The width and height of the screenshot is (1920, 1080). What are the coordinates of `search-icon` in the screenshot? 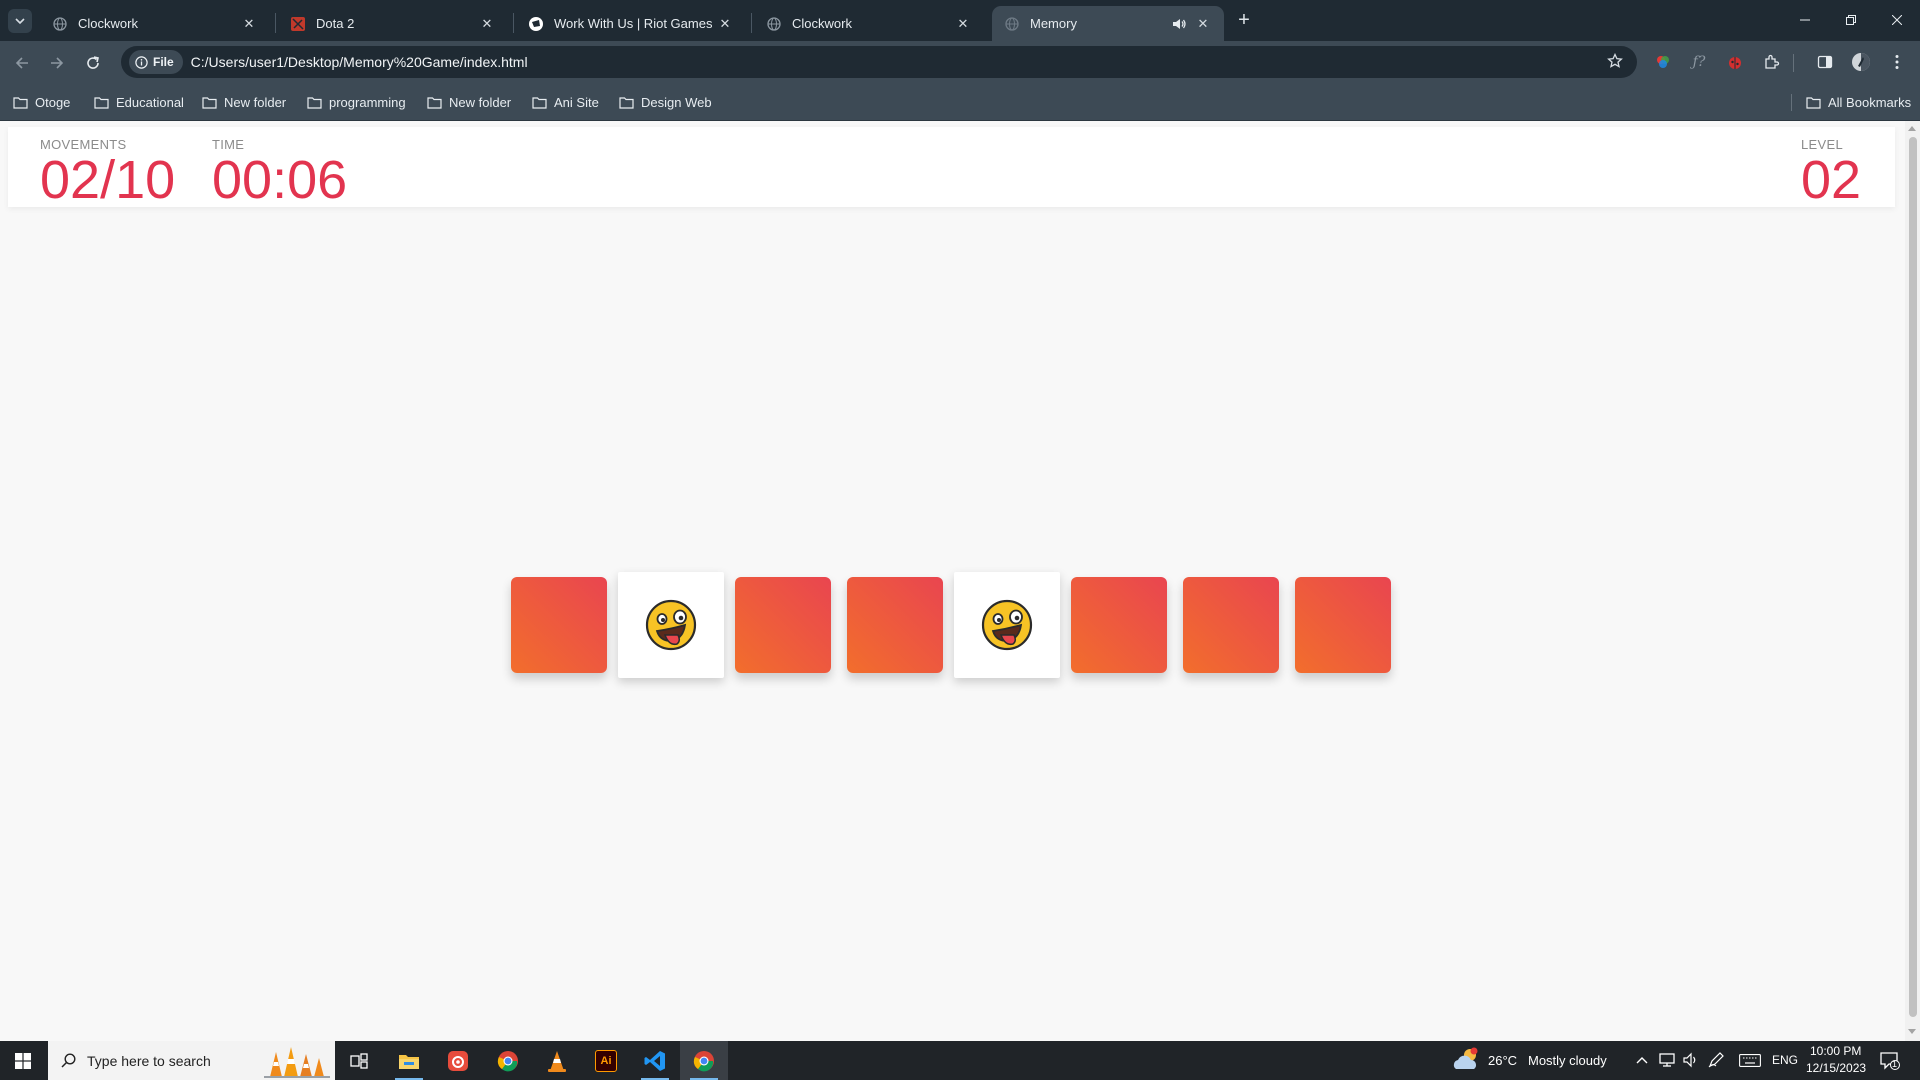 It's located at (68, 1060).